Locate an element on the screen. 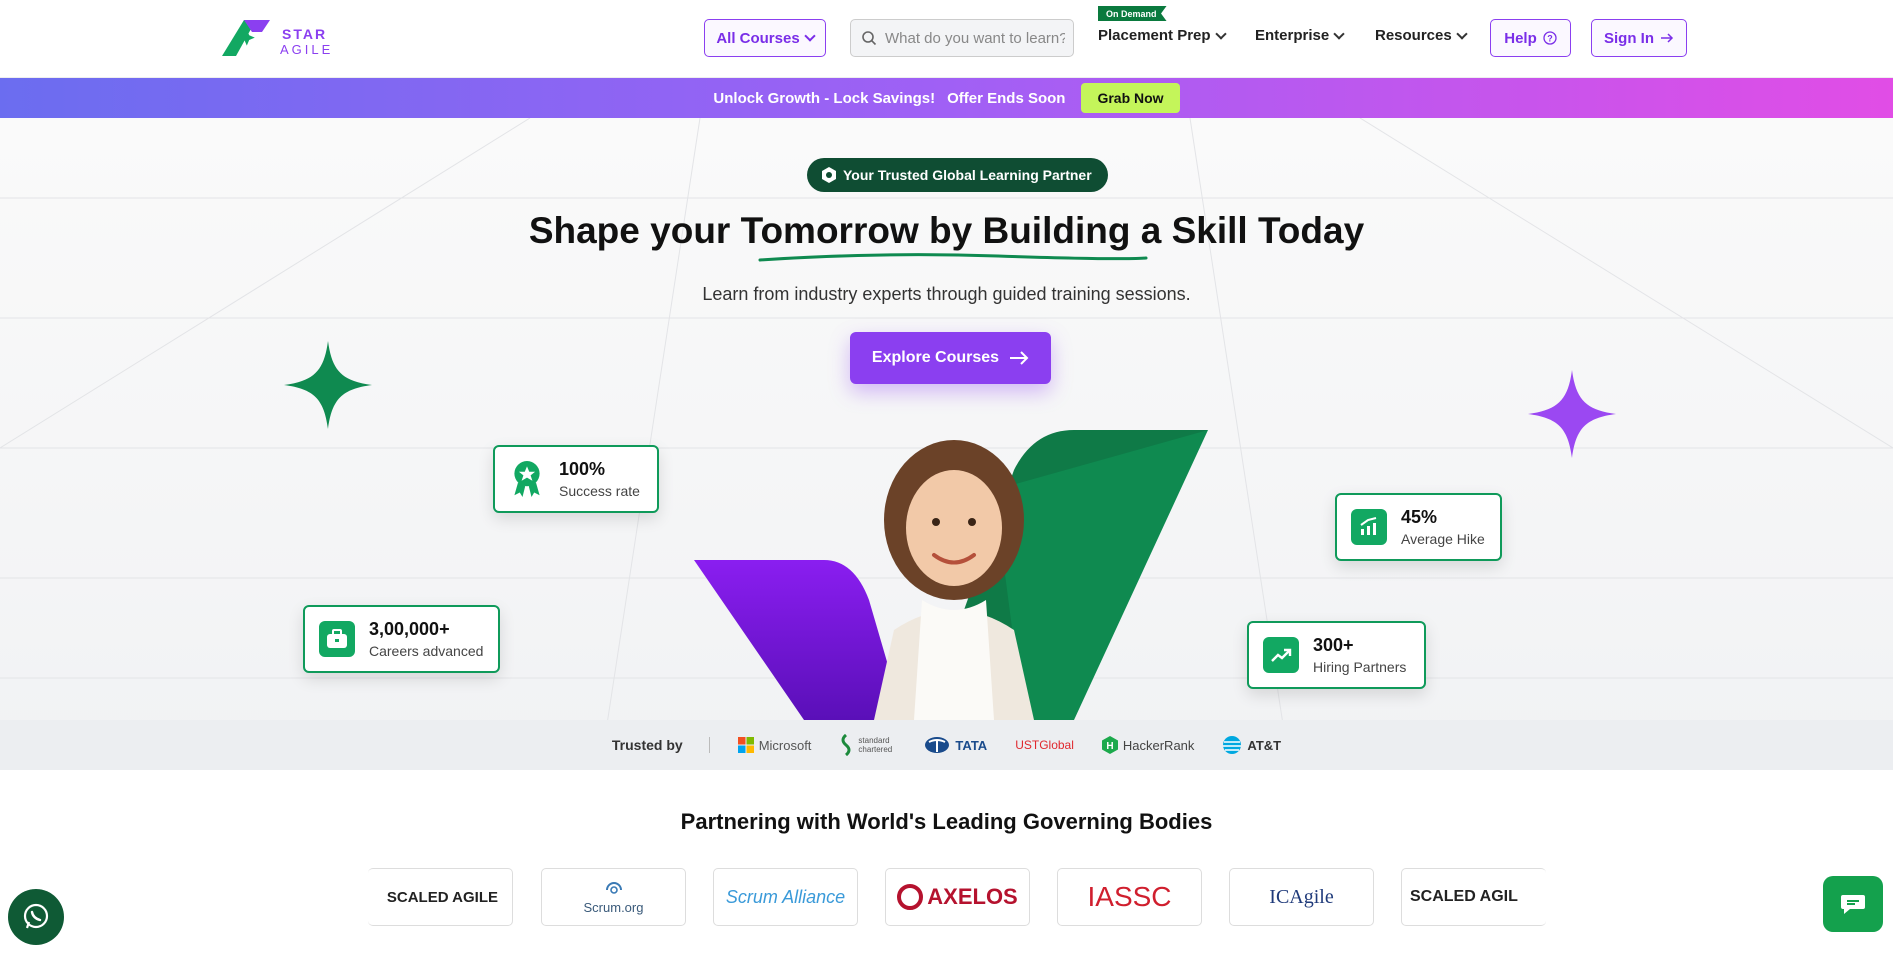 This screenshot has width=1893, height=957. hero-person-illustration is located at coordinates (951, 575).